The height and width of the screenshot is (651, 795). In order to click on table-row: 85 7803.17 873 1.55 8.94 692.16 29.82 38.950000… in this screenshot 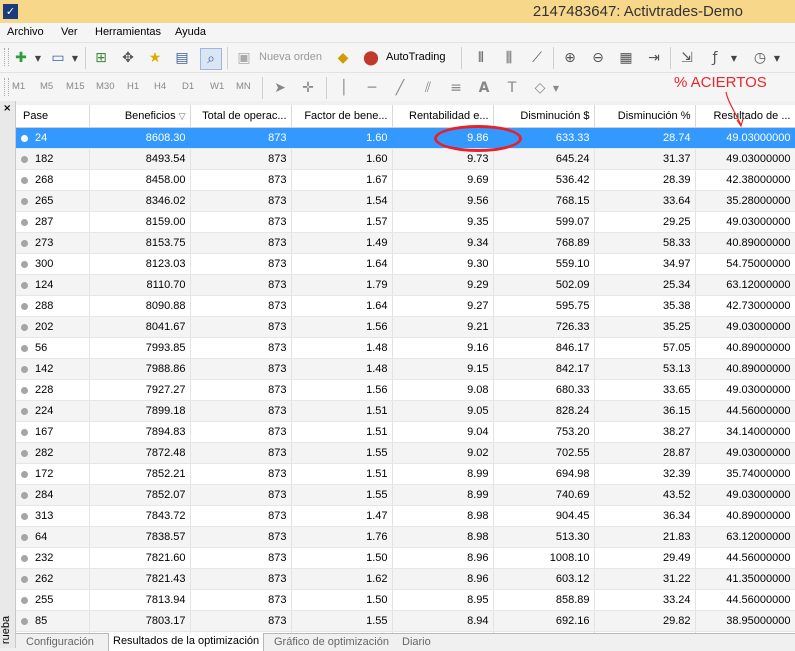, I will do `click(405, 621)`.